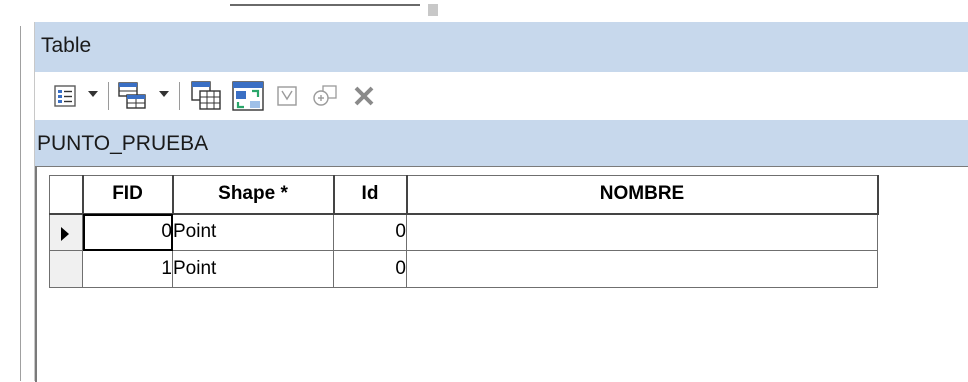 The width and height of the screenshot is (968, 382). Describe the element at coordinates (11, 190) in the screenshot. I see `left-dock-edge` at that location.